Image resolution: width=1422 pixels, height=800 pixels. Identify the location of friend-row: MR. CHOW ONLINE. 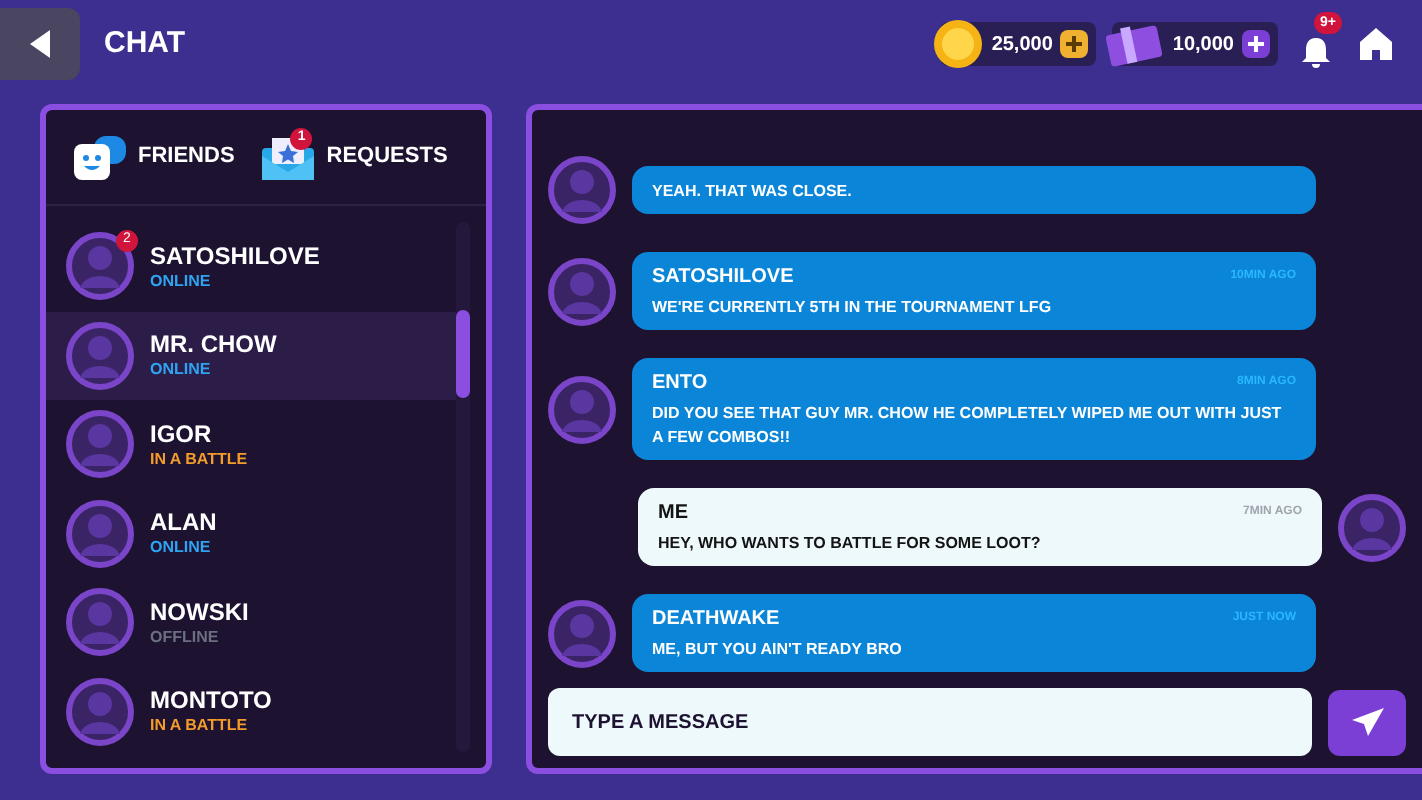
(251, 355).